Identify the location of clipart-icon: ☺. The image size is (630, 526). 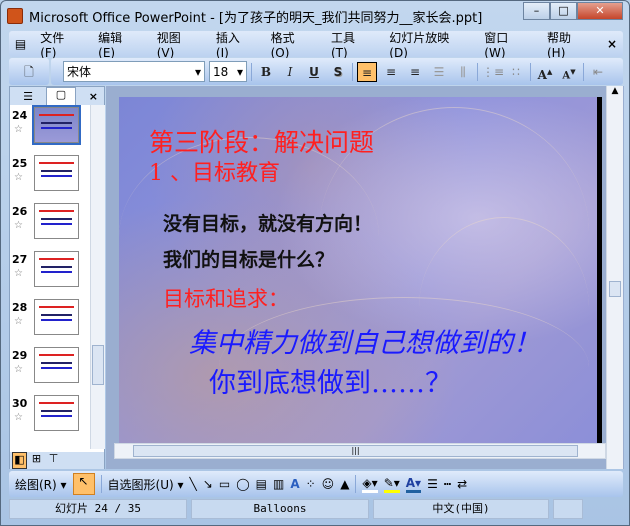
(328, 484).